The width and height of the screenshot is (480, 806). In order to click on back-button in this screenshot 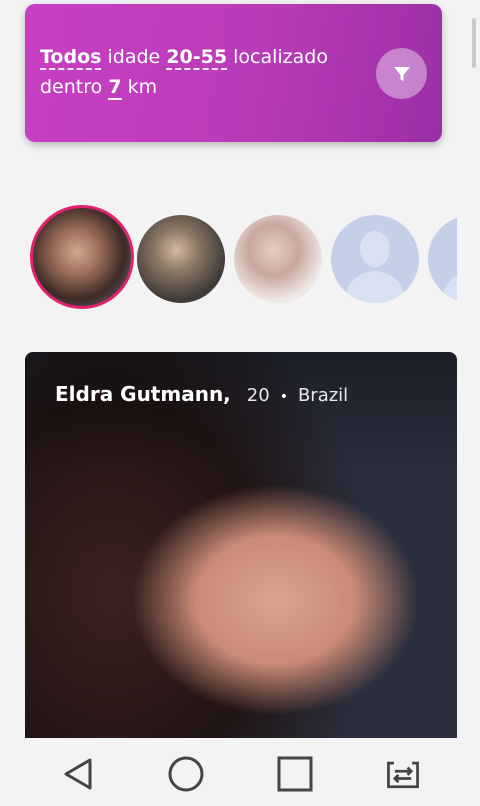, I will do `click(78, 774)`.